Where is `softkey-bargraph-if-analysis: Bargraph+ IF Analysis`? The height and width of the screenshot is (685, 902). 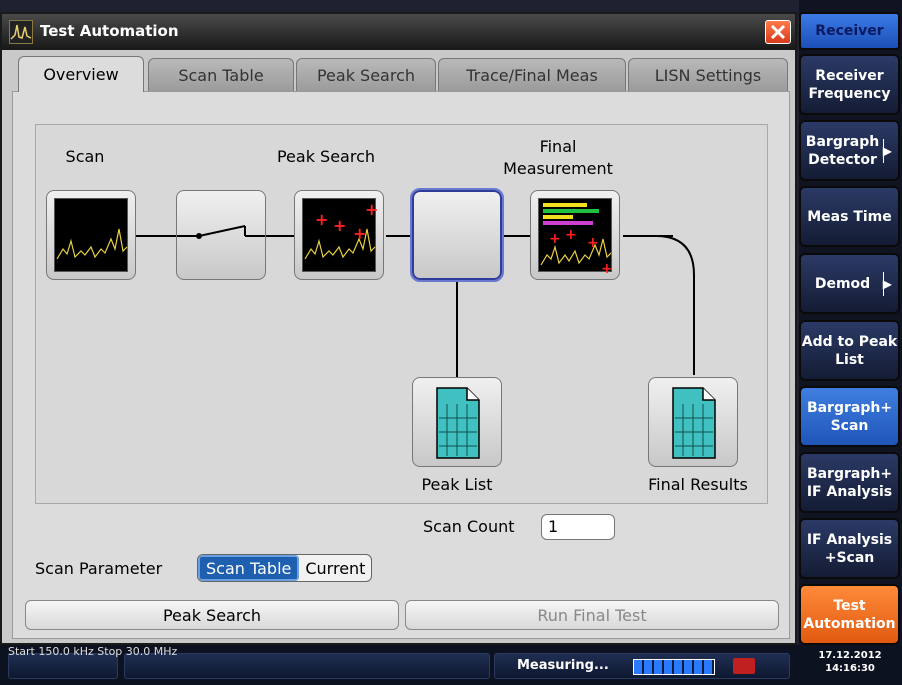 softkey-bargraph-if-analysis: Bargraph+ IF Analysis is located at coordinates (849, 482).